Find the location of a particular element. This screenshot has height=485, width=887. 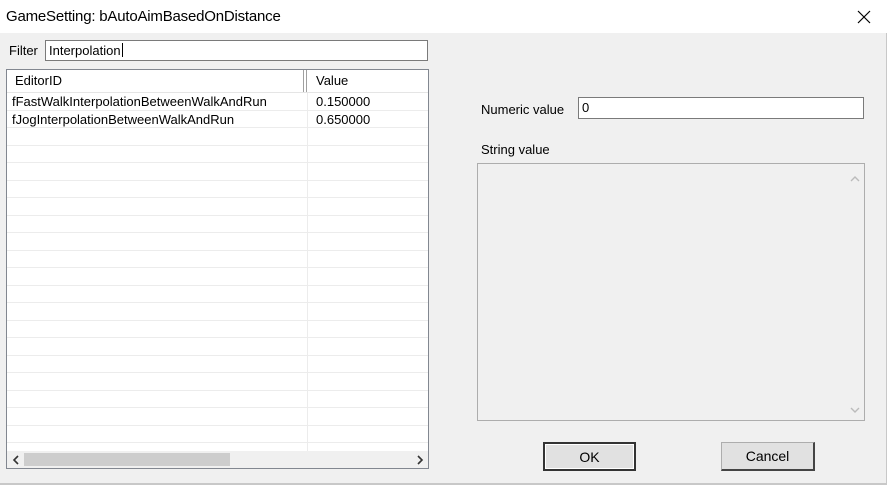

list-header: EditorID Value is located at coordinates (217, 81).